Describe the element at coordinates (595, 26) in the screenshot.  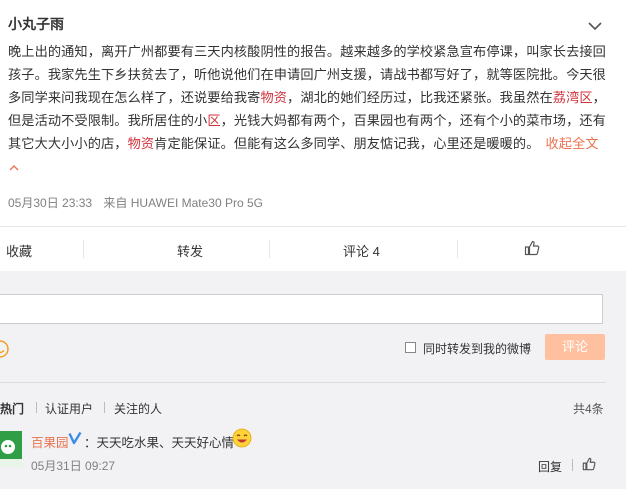
I see `chevron-down-icon` at that location.